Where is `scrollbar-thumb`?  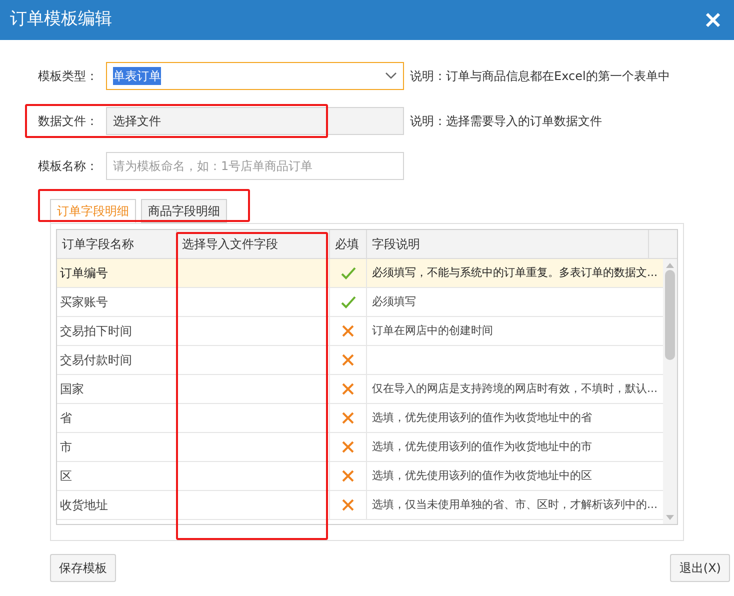 scrollbar-thumb is located at coordinates (669, 315).